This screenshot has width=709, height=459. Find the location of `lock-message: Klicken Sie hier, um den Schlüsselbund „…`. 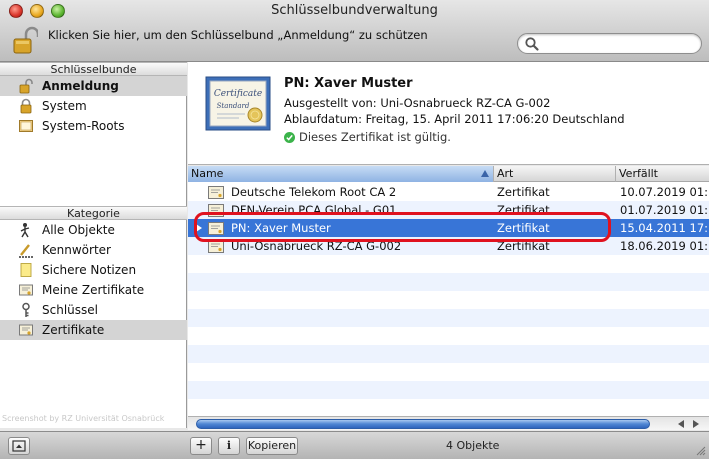

lock-message: Klicken Sie hier, um den Schlüsselbund „… is located at coordinates (238, 35).